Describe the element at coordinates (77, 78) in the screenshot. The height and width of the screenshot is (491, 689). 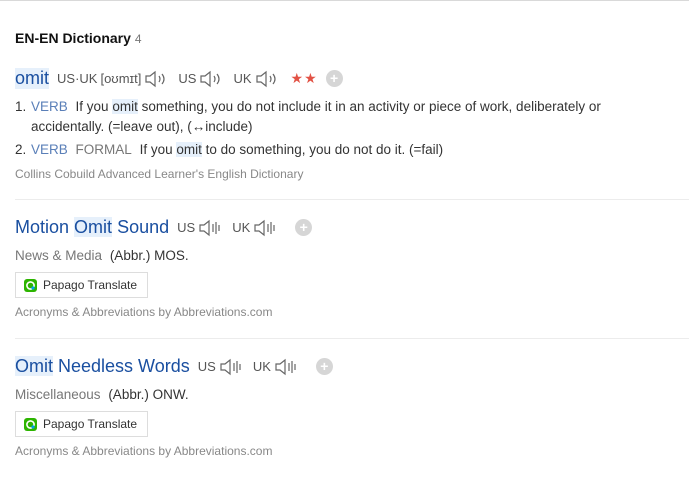
I see `pron-us-uk-label: US·UK` at that location.